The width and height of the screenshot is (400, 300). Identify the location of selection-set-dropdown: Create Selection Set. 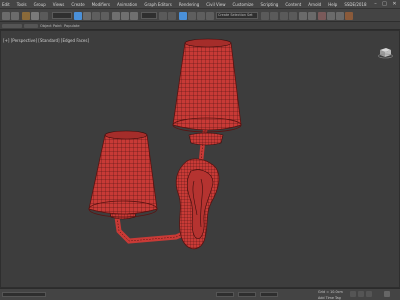
(237, 15).